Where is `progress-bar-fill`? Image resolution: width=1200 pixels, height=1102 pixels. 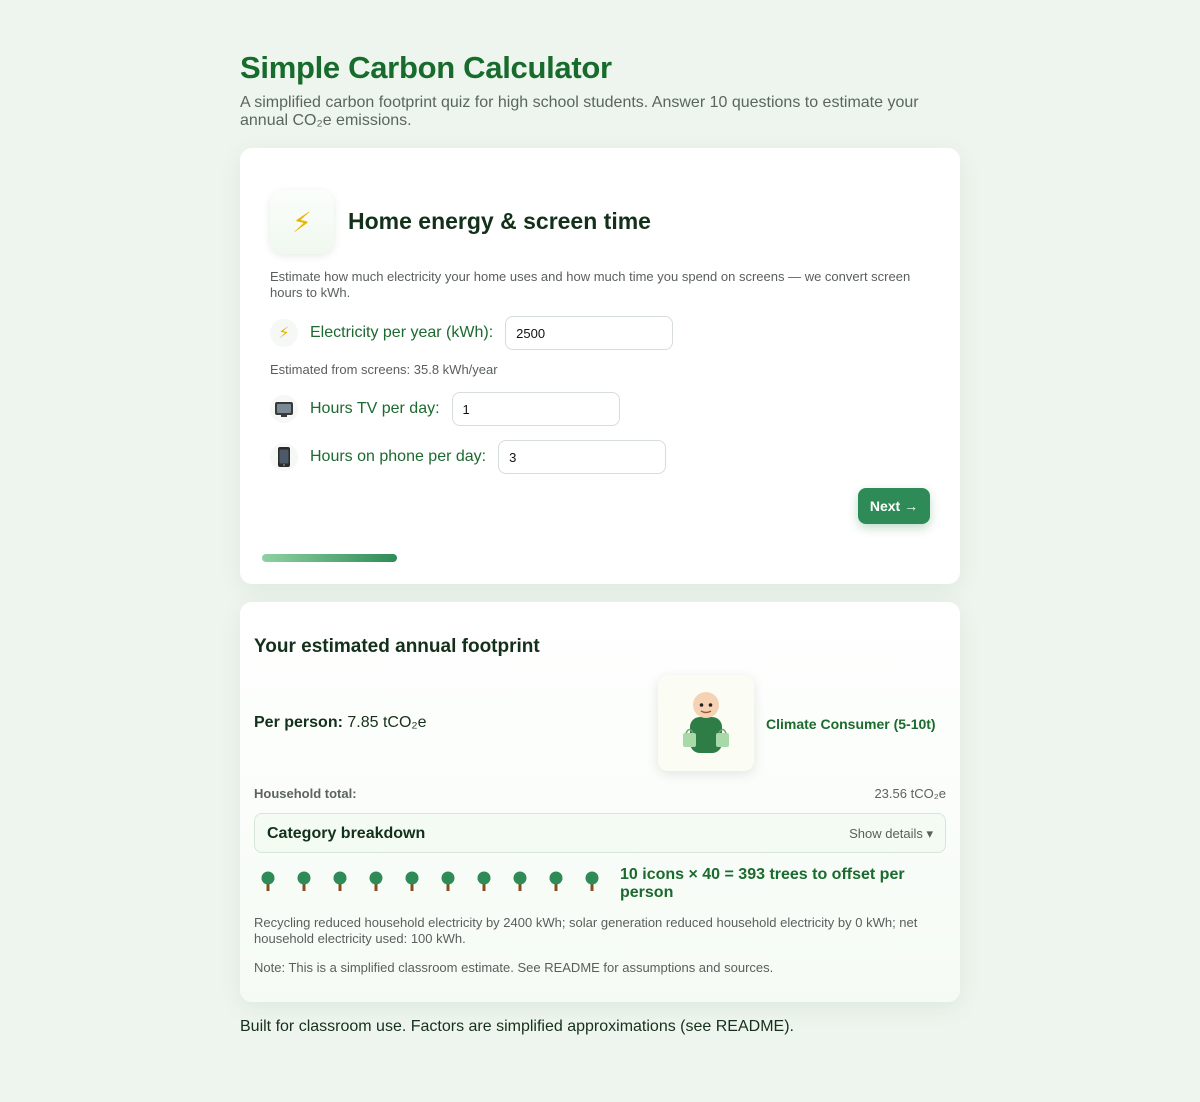
progress-bar-fill is located at coordinates (330, 558).